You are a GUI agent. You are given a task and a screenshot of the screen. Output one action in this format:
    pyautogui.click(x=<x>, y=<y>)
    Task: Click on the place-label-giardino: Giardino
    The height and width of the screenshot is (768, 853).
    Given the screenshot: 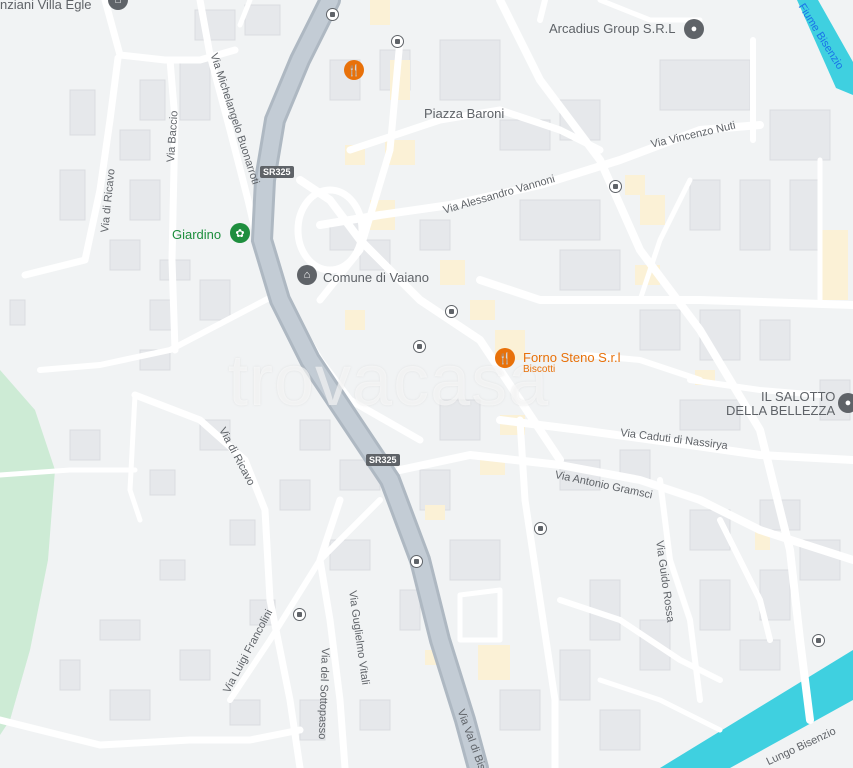 What is the action you would take?
    pyautogui.click(x=196, y=234)
    